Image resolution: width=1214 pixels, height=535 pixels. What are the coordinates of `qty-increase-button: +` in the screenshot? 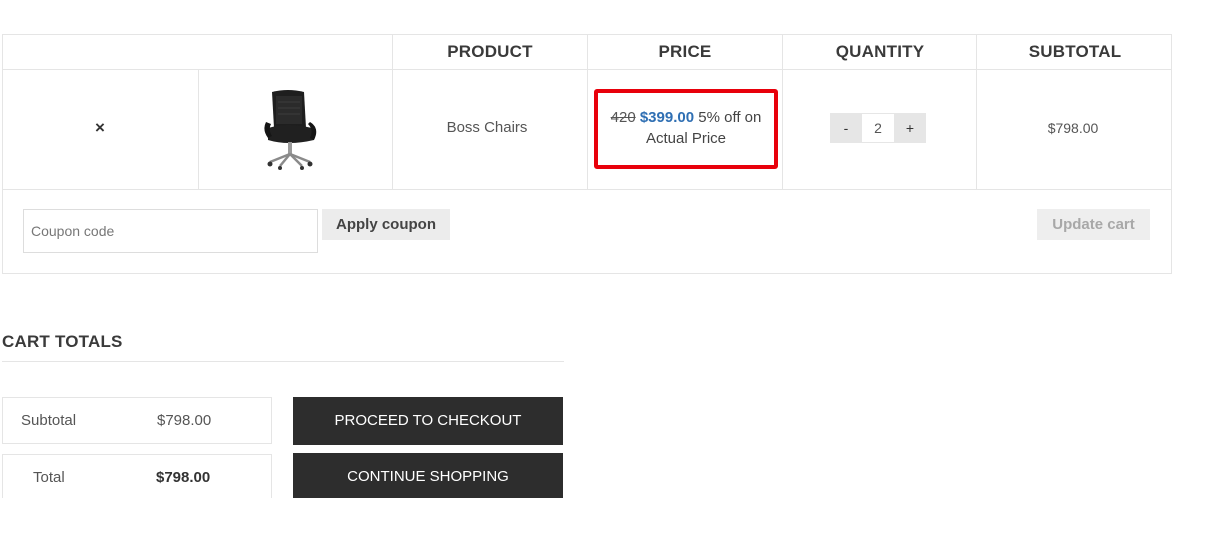 It's located at (910, 128).